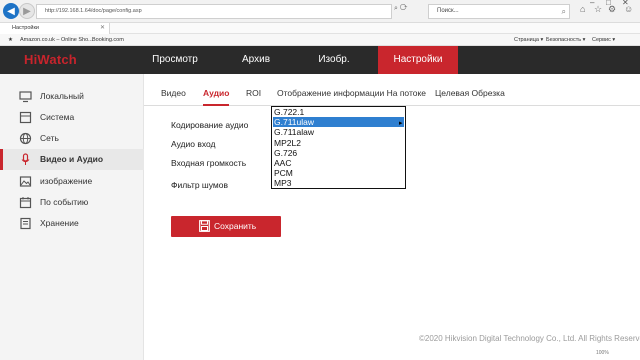 Image resolution: width=640 pixels, height=360 pixels. Describe the element at coordinates (199, 185) in the screenshot. I see `noise-filter-label: Фильтр шумов` at that location.